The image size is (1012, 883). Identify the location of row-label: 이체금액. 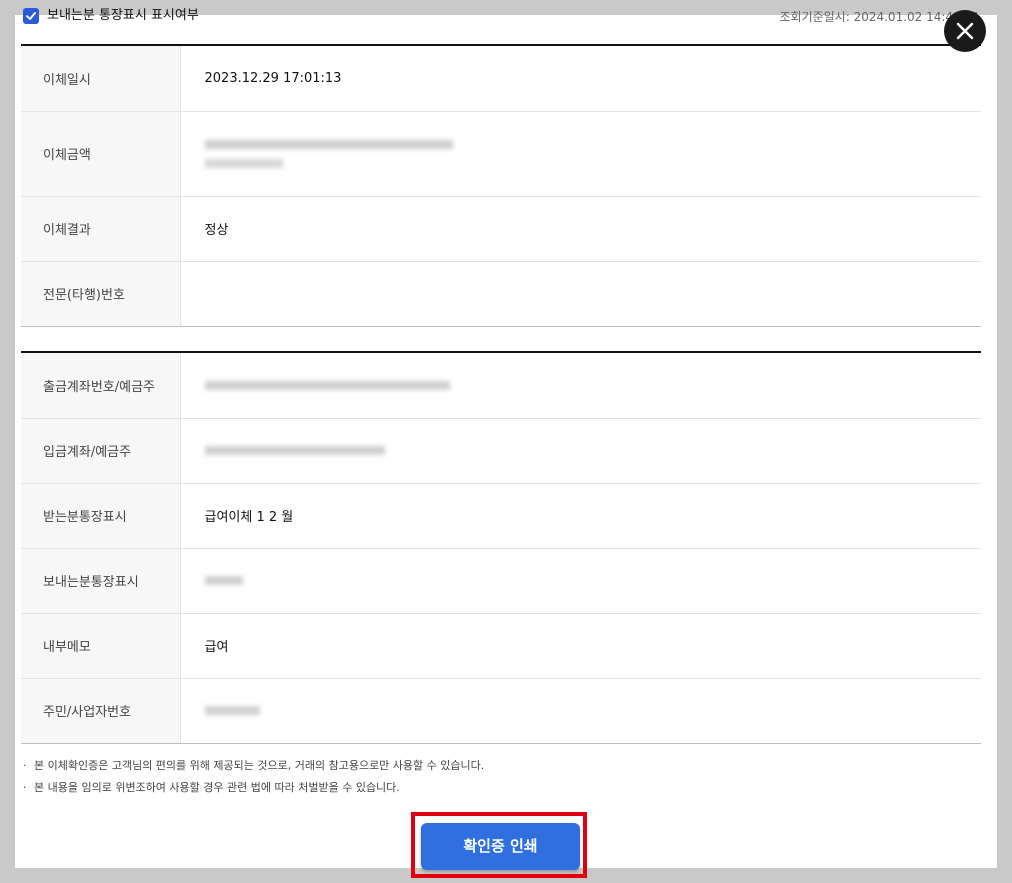
(101, 154).